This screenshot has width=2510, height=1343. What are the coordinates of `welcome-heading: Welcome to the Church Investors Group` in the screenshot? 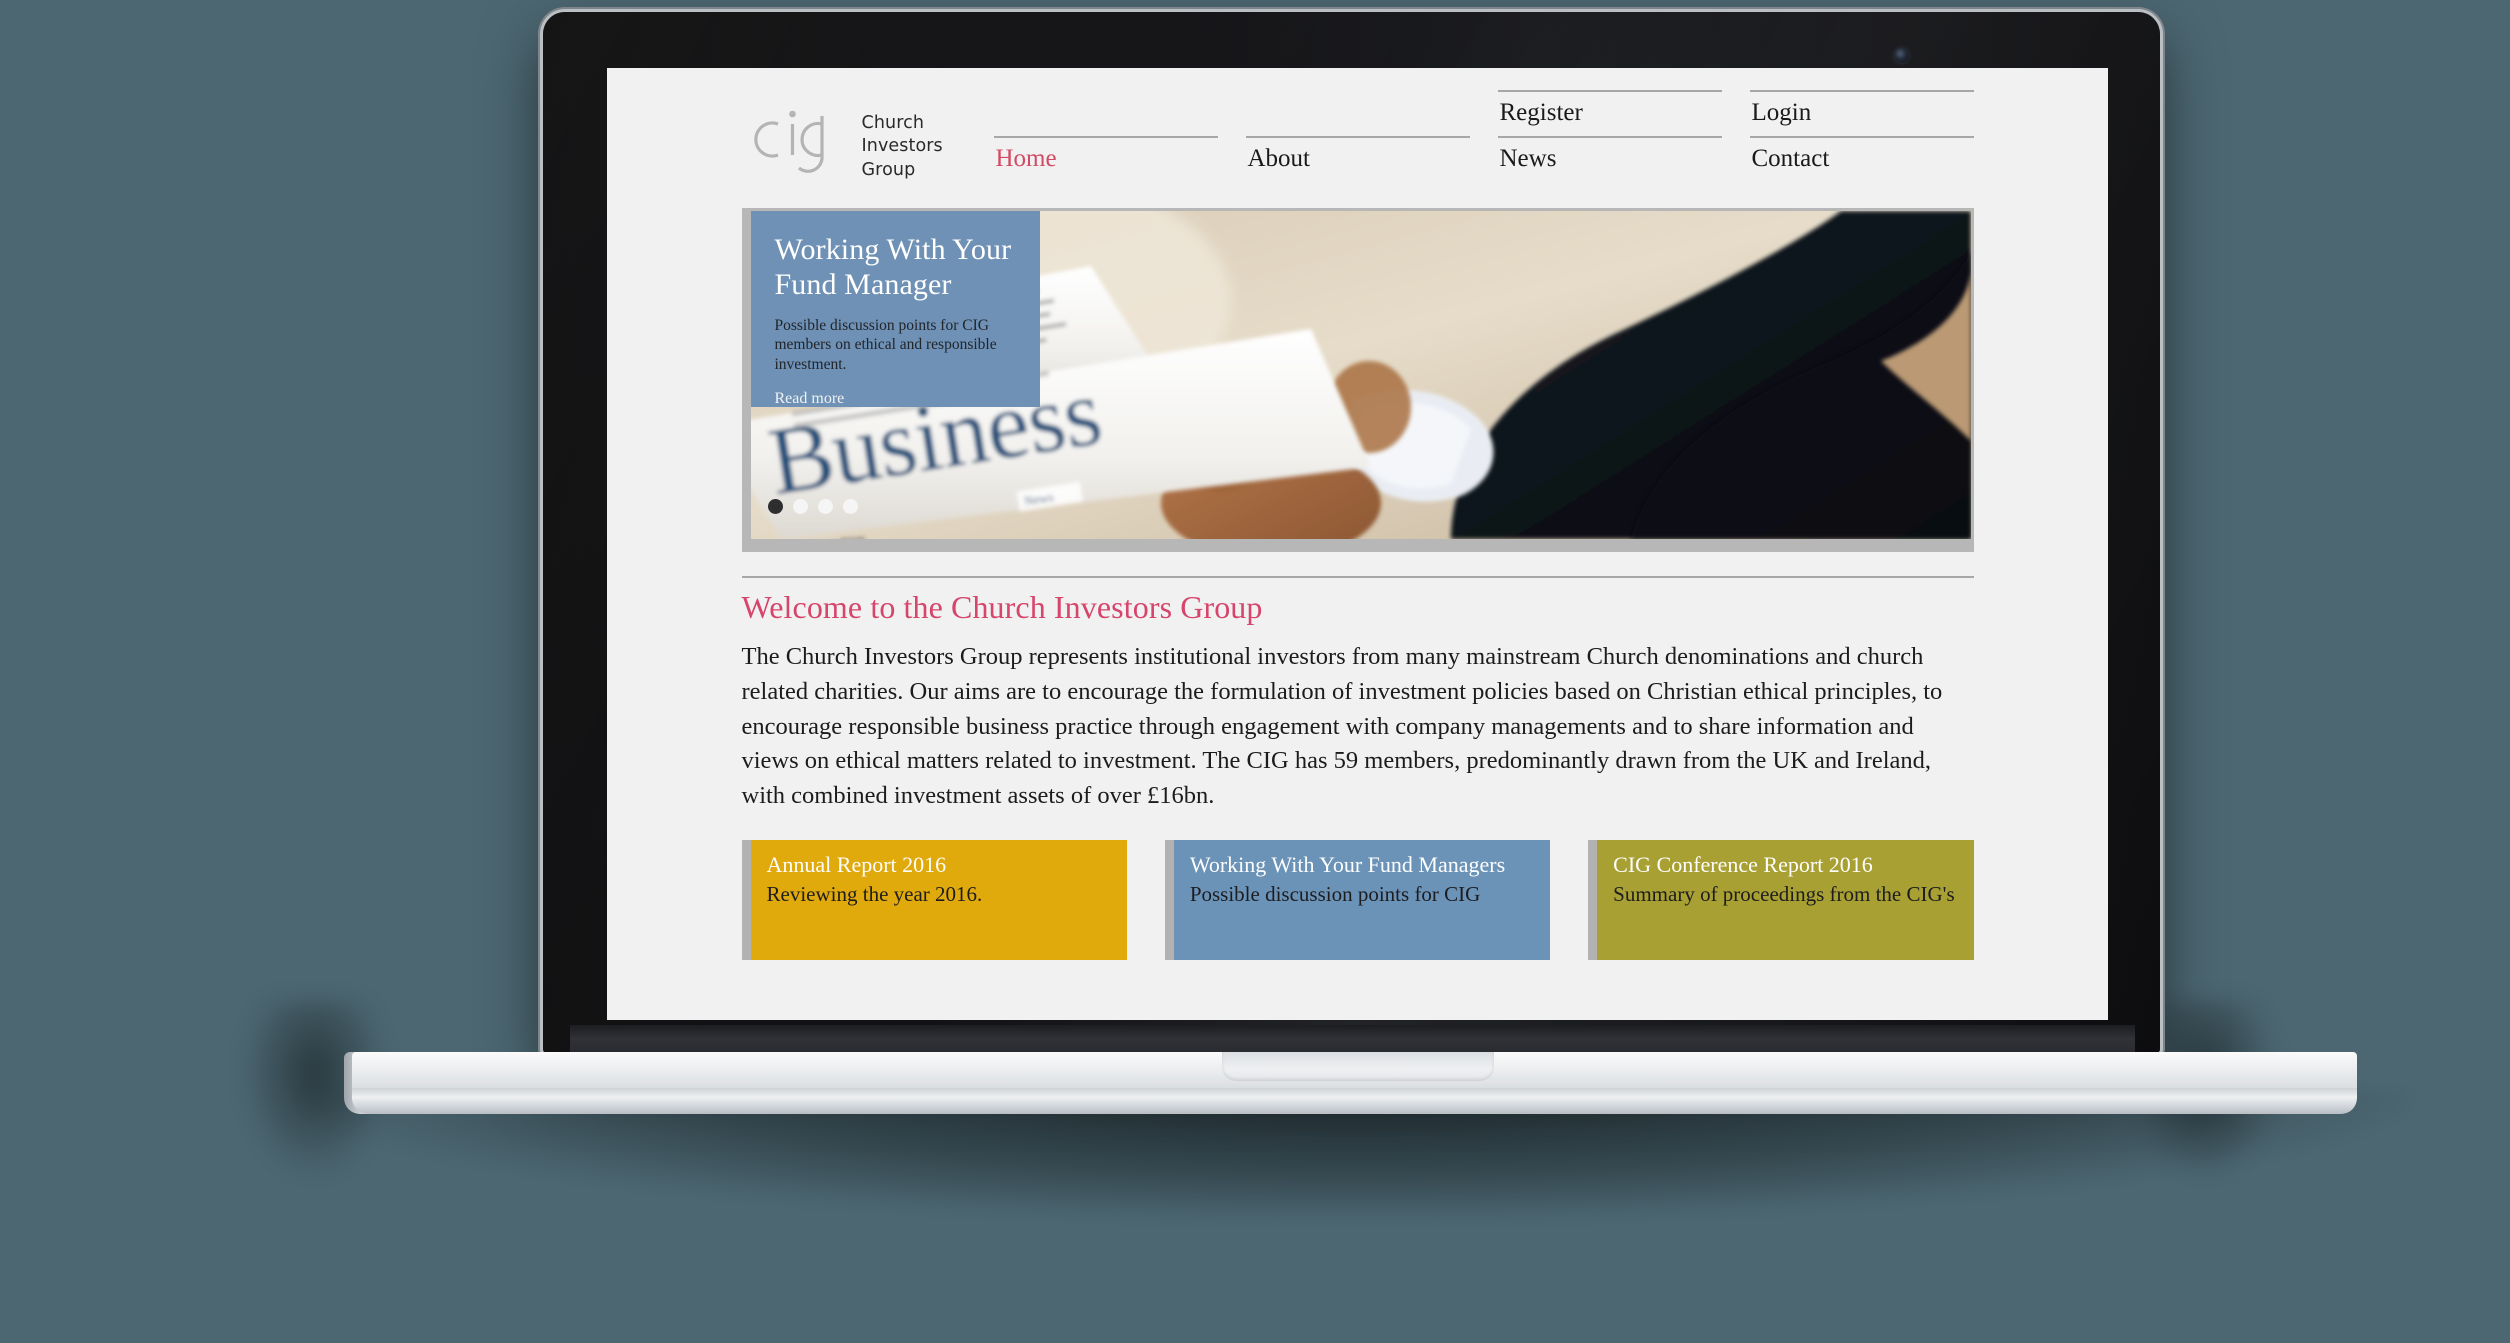 It's located at (1002, 607).